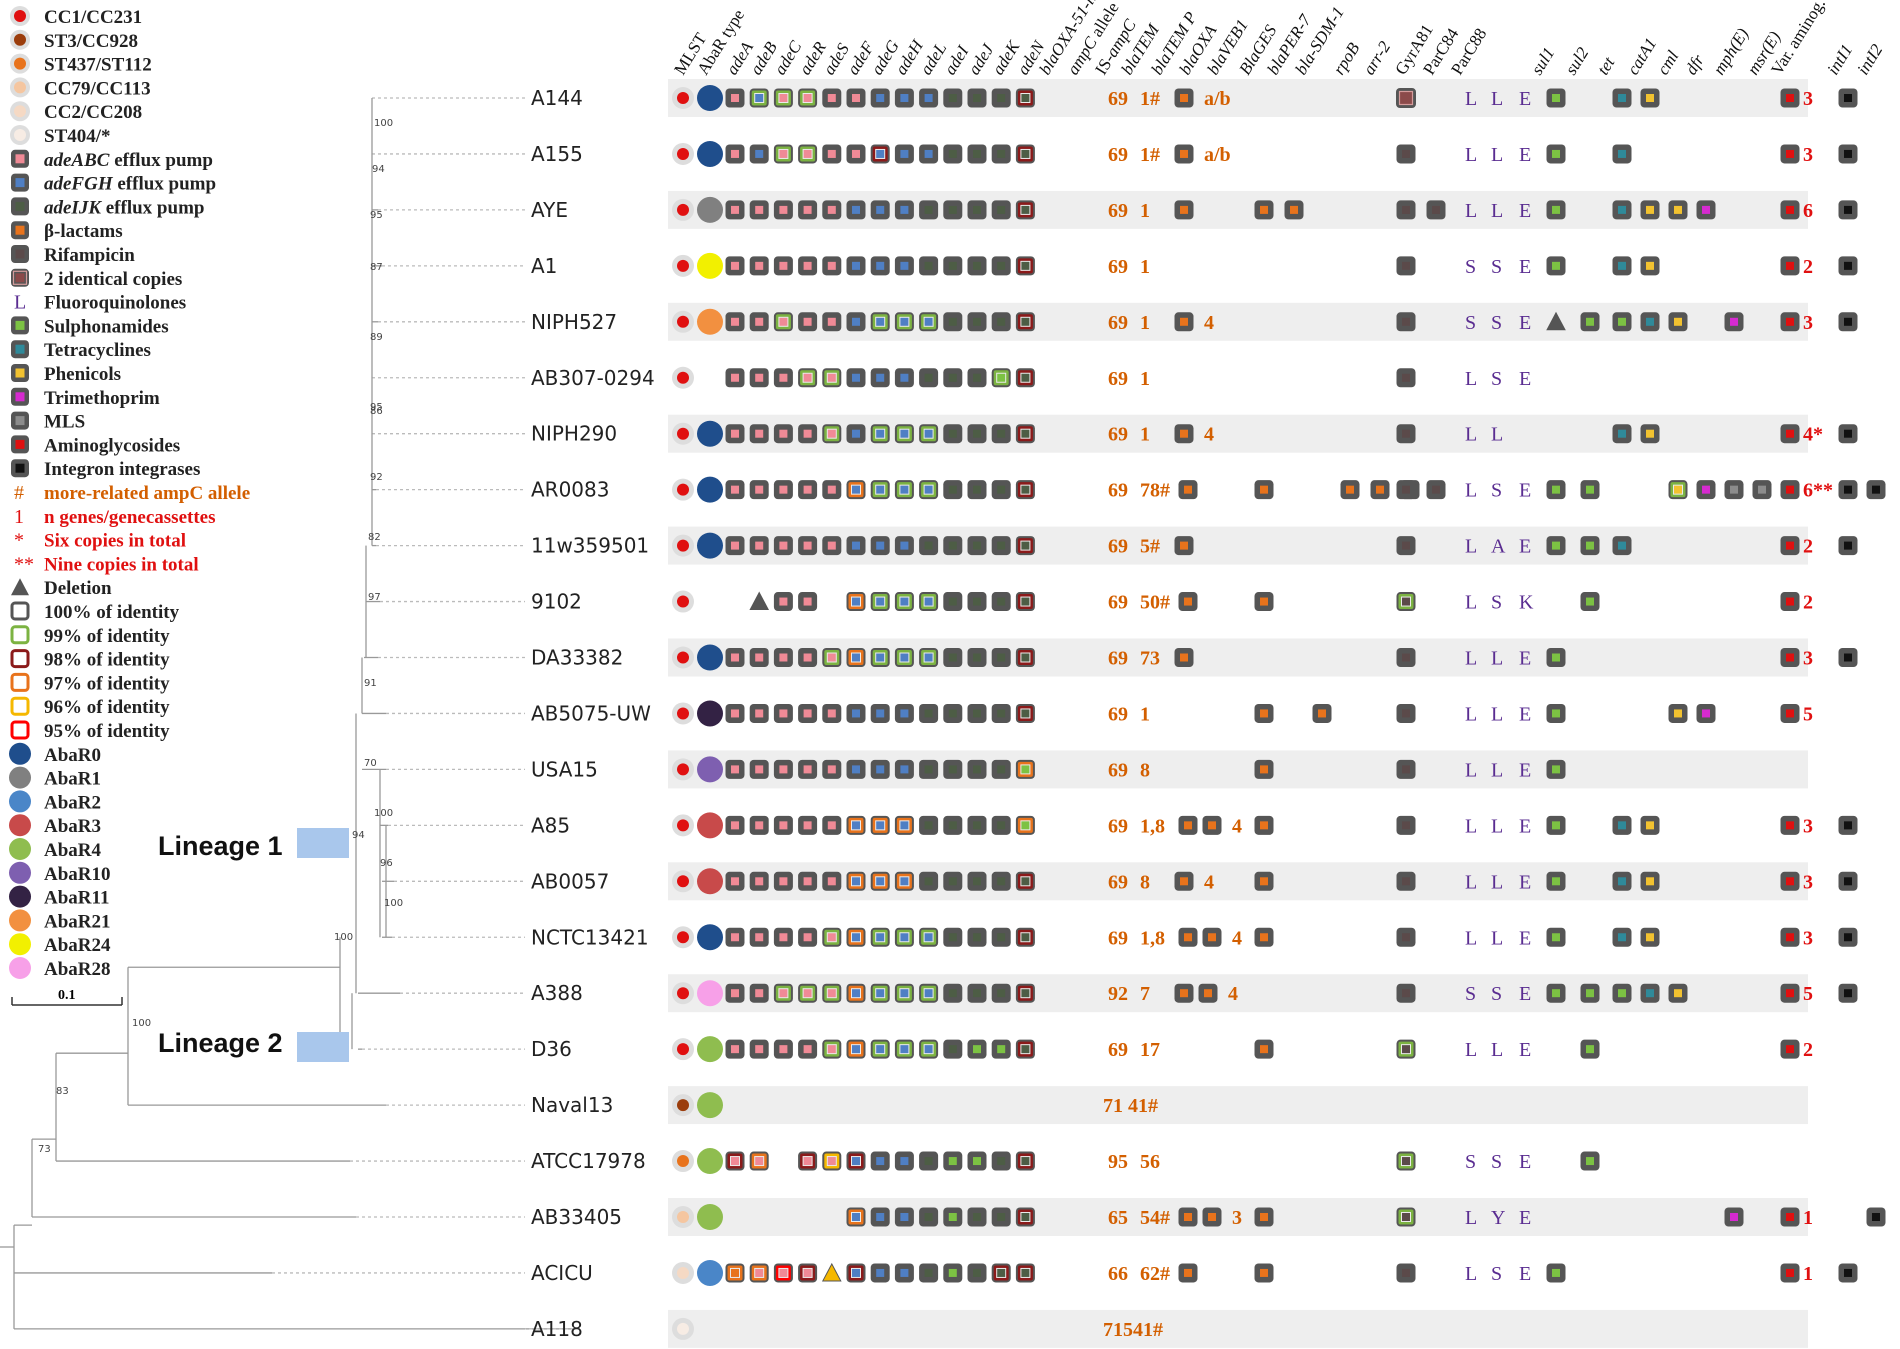 This screenshot has height=1349, width=1900. Describe the element at coordinates (76, 112) in the screenshot. I see `legend-item: CC2/CC208` at that location.